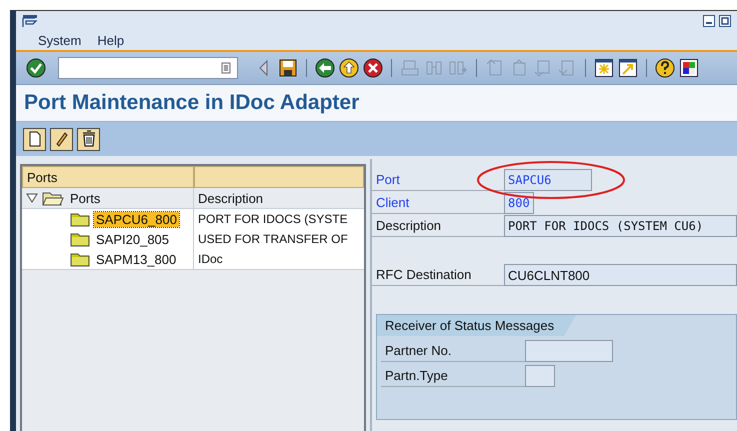  What do you see at coordinates (34, 139) in the screenshot?
I see `create-button` at bounding box center [34, 139].